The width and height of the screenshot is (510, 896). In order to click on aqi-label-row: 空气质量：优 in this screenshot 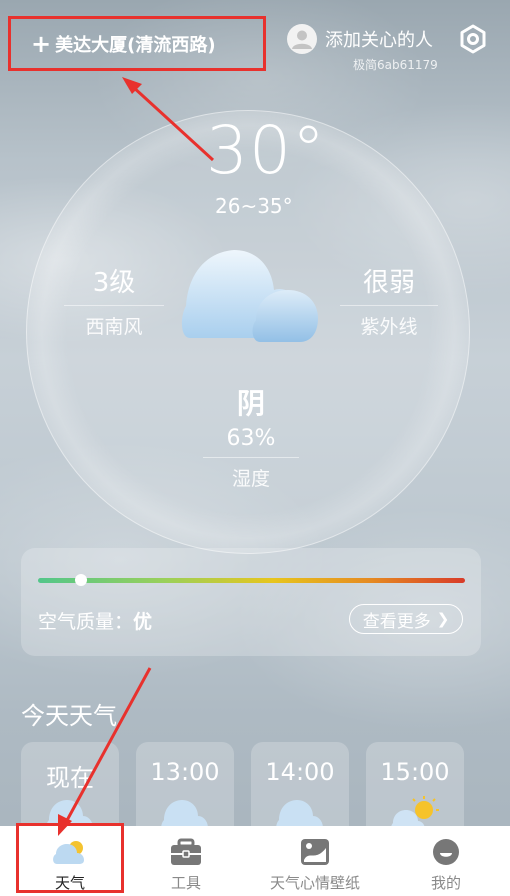, I will do `click(95, 620)`.